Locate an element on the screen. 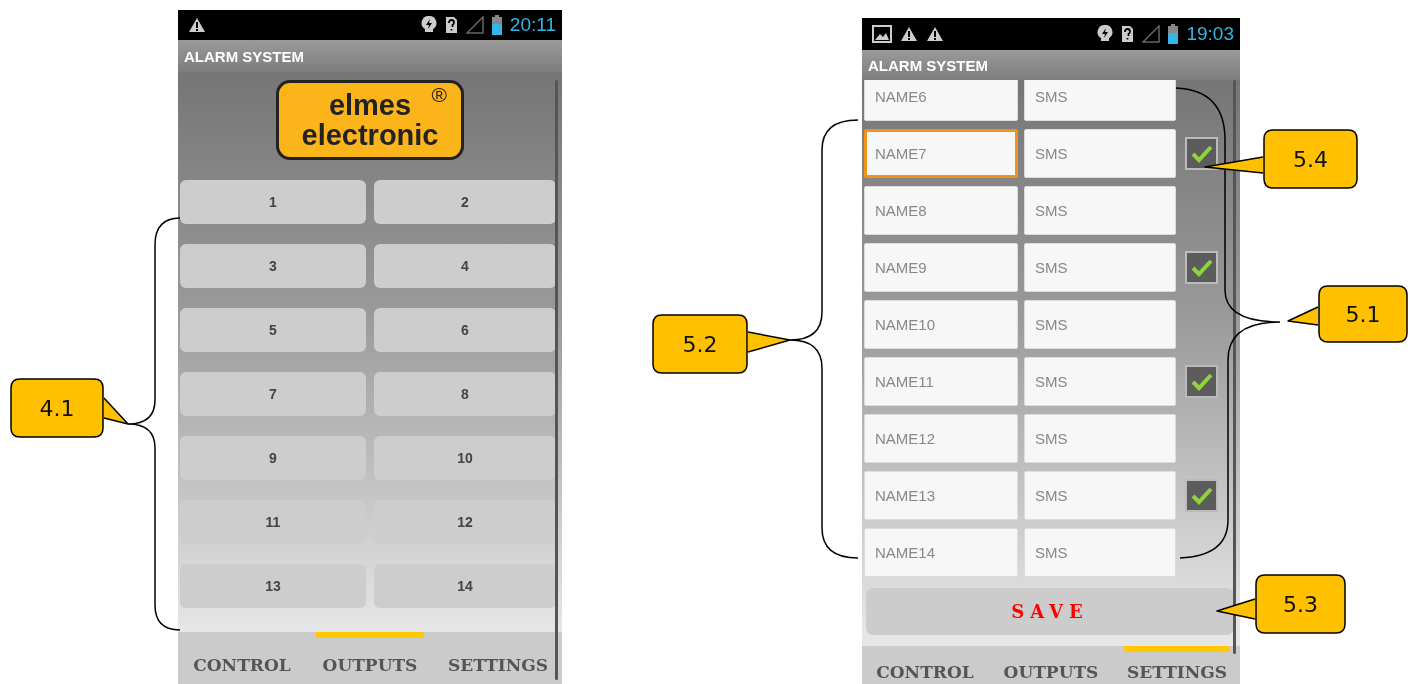 The height and width of the screenshot is (684, 1408). status-time: 20:11 is located at coordinates (532, 25).